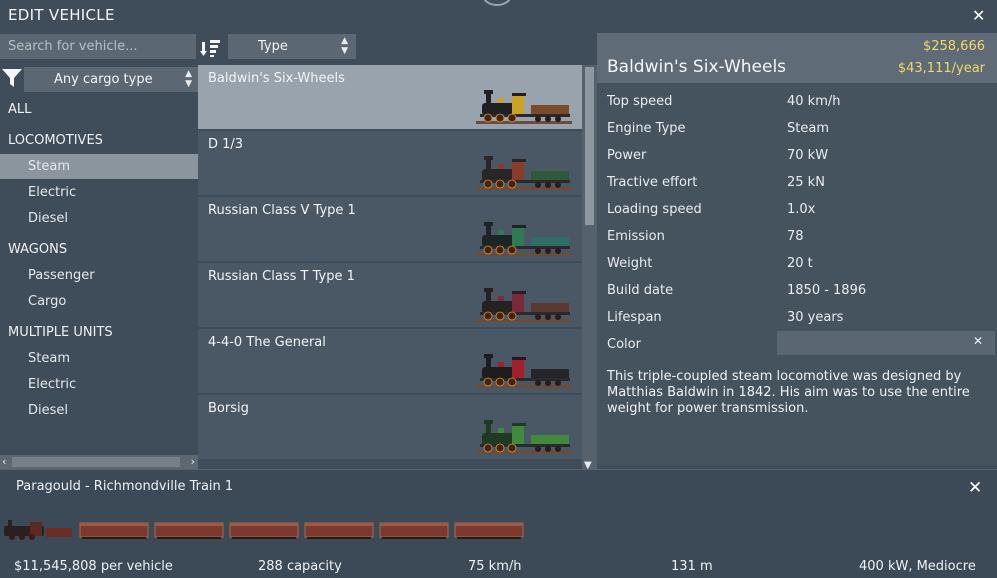 The height and width of the screenshot is (578, 997). I want to click on spec-value: 70 kW, so click(808, 155).